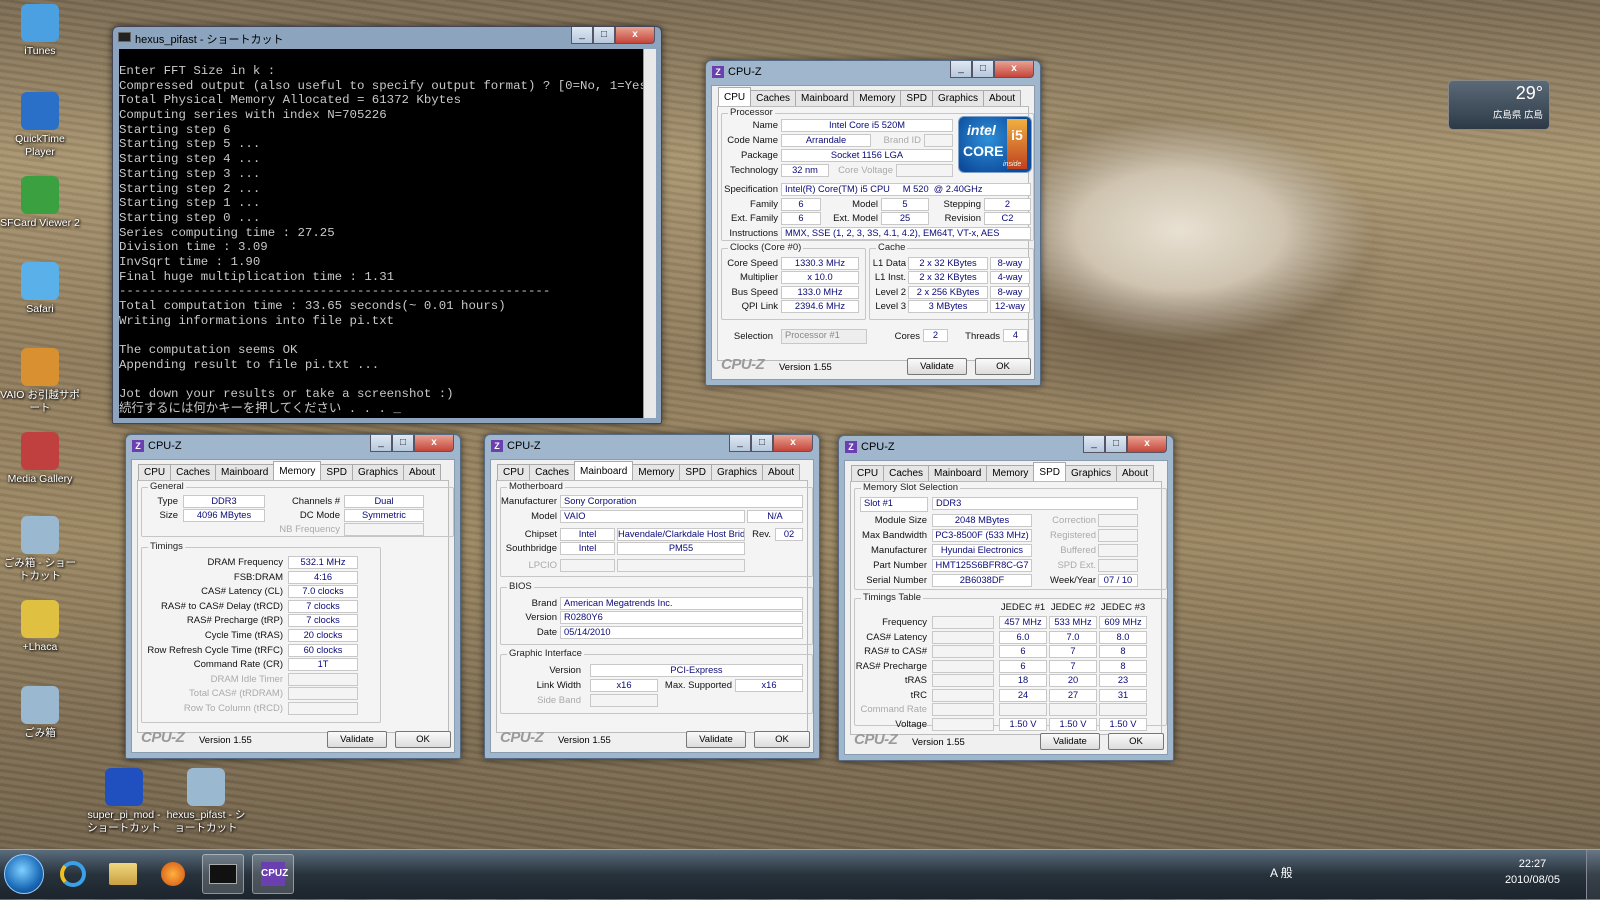  Describe the element at coordinates (890, 277) in the screenshot. I see `l1-inst-label: L1 Inst.` at that location.